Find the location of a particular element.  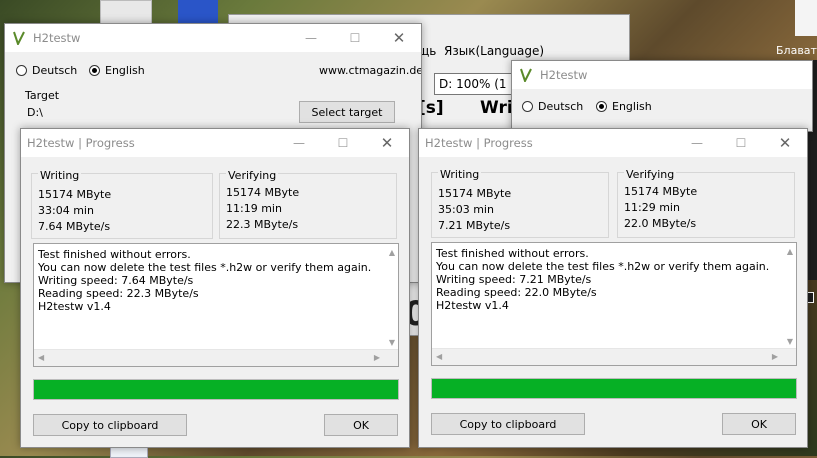

writing-speed: 7.21 MByte/s is located at coordinates (474, 225).